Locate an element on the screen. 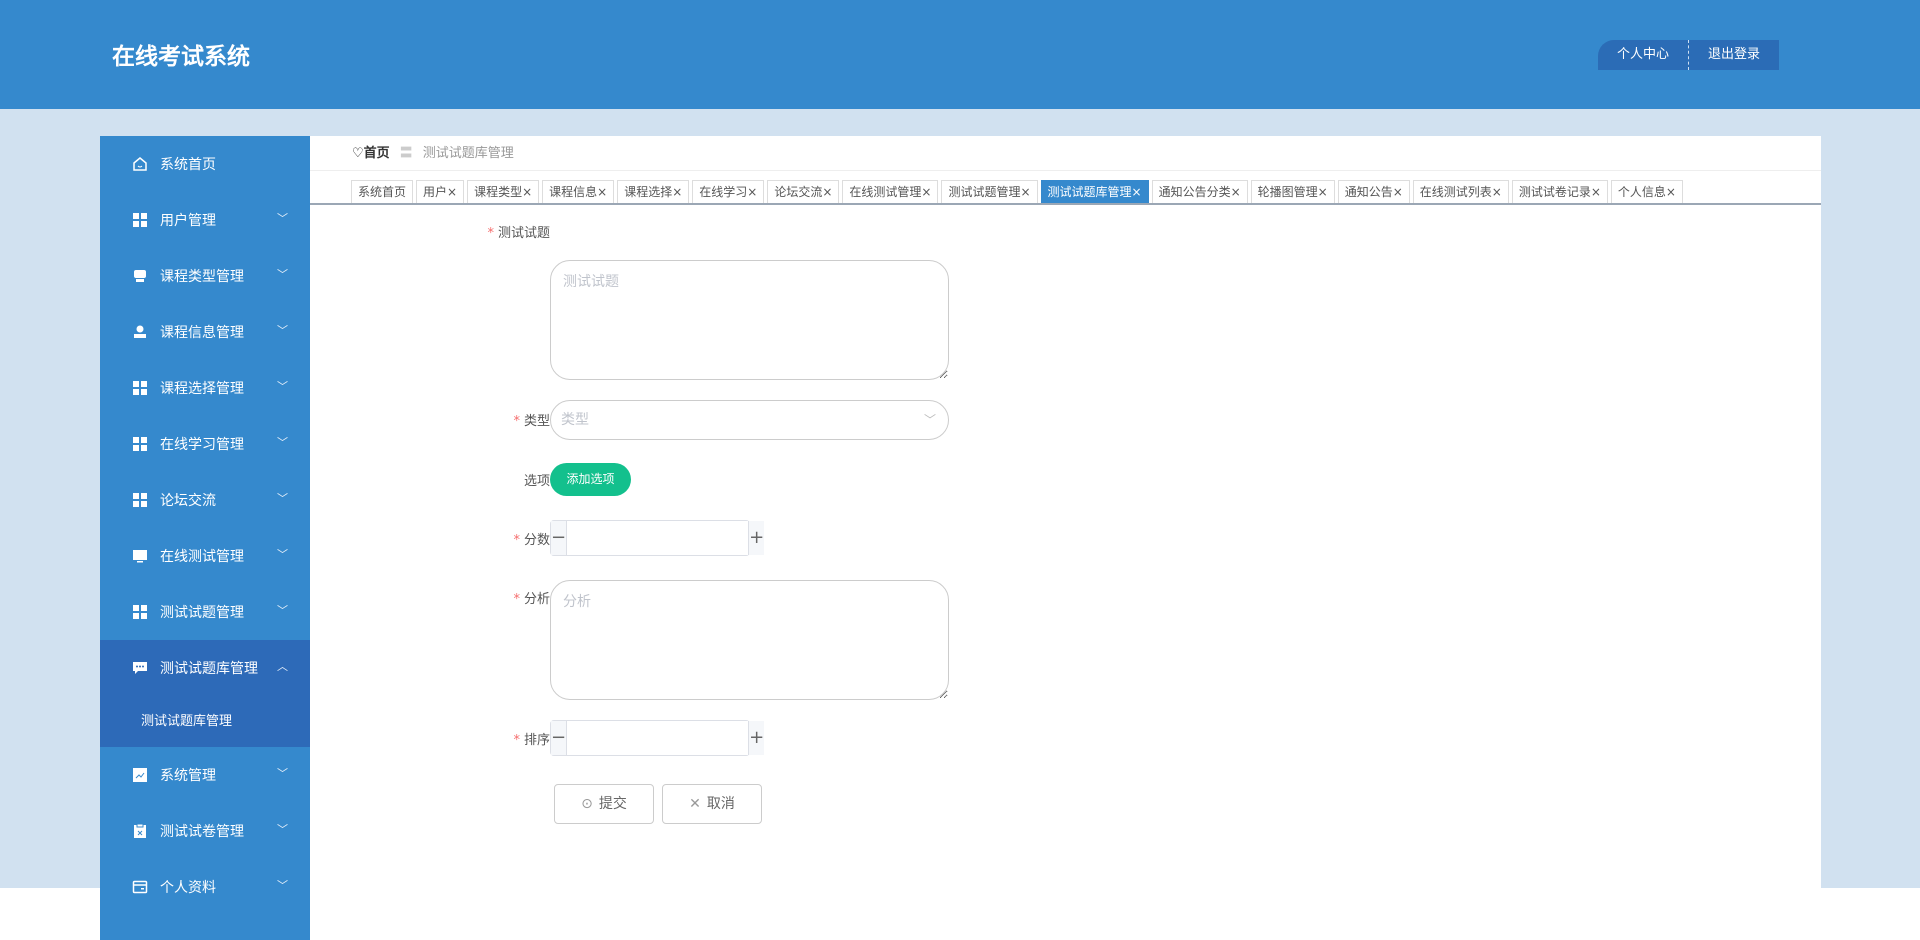 The image size is (1920, 940). sort-increase-button: + is located at coordinates (756, 738).